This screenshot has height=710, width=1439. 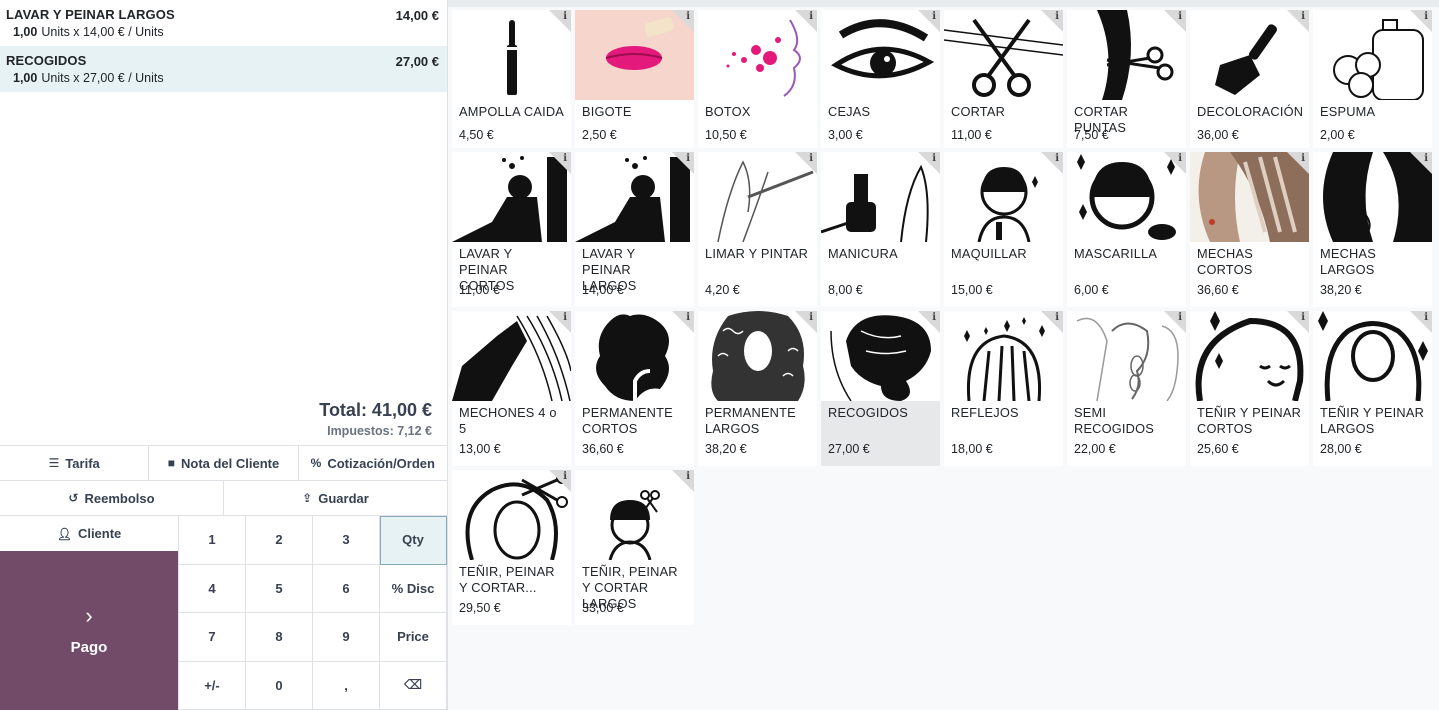 I want to click on quotation-button: % Cotización/Orden, so click(x=373, y=463).